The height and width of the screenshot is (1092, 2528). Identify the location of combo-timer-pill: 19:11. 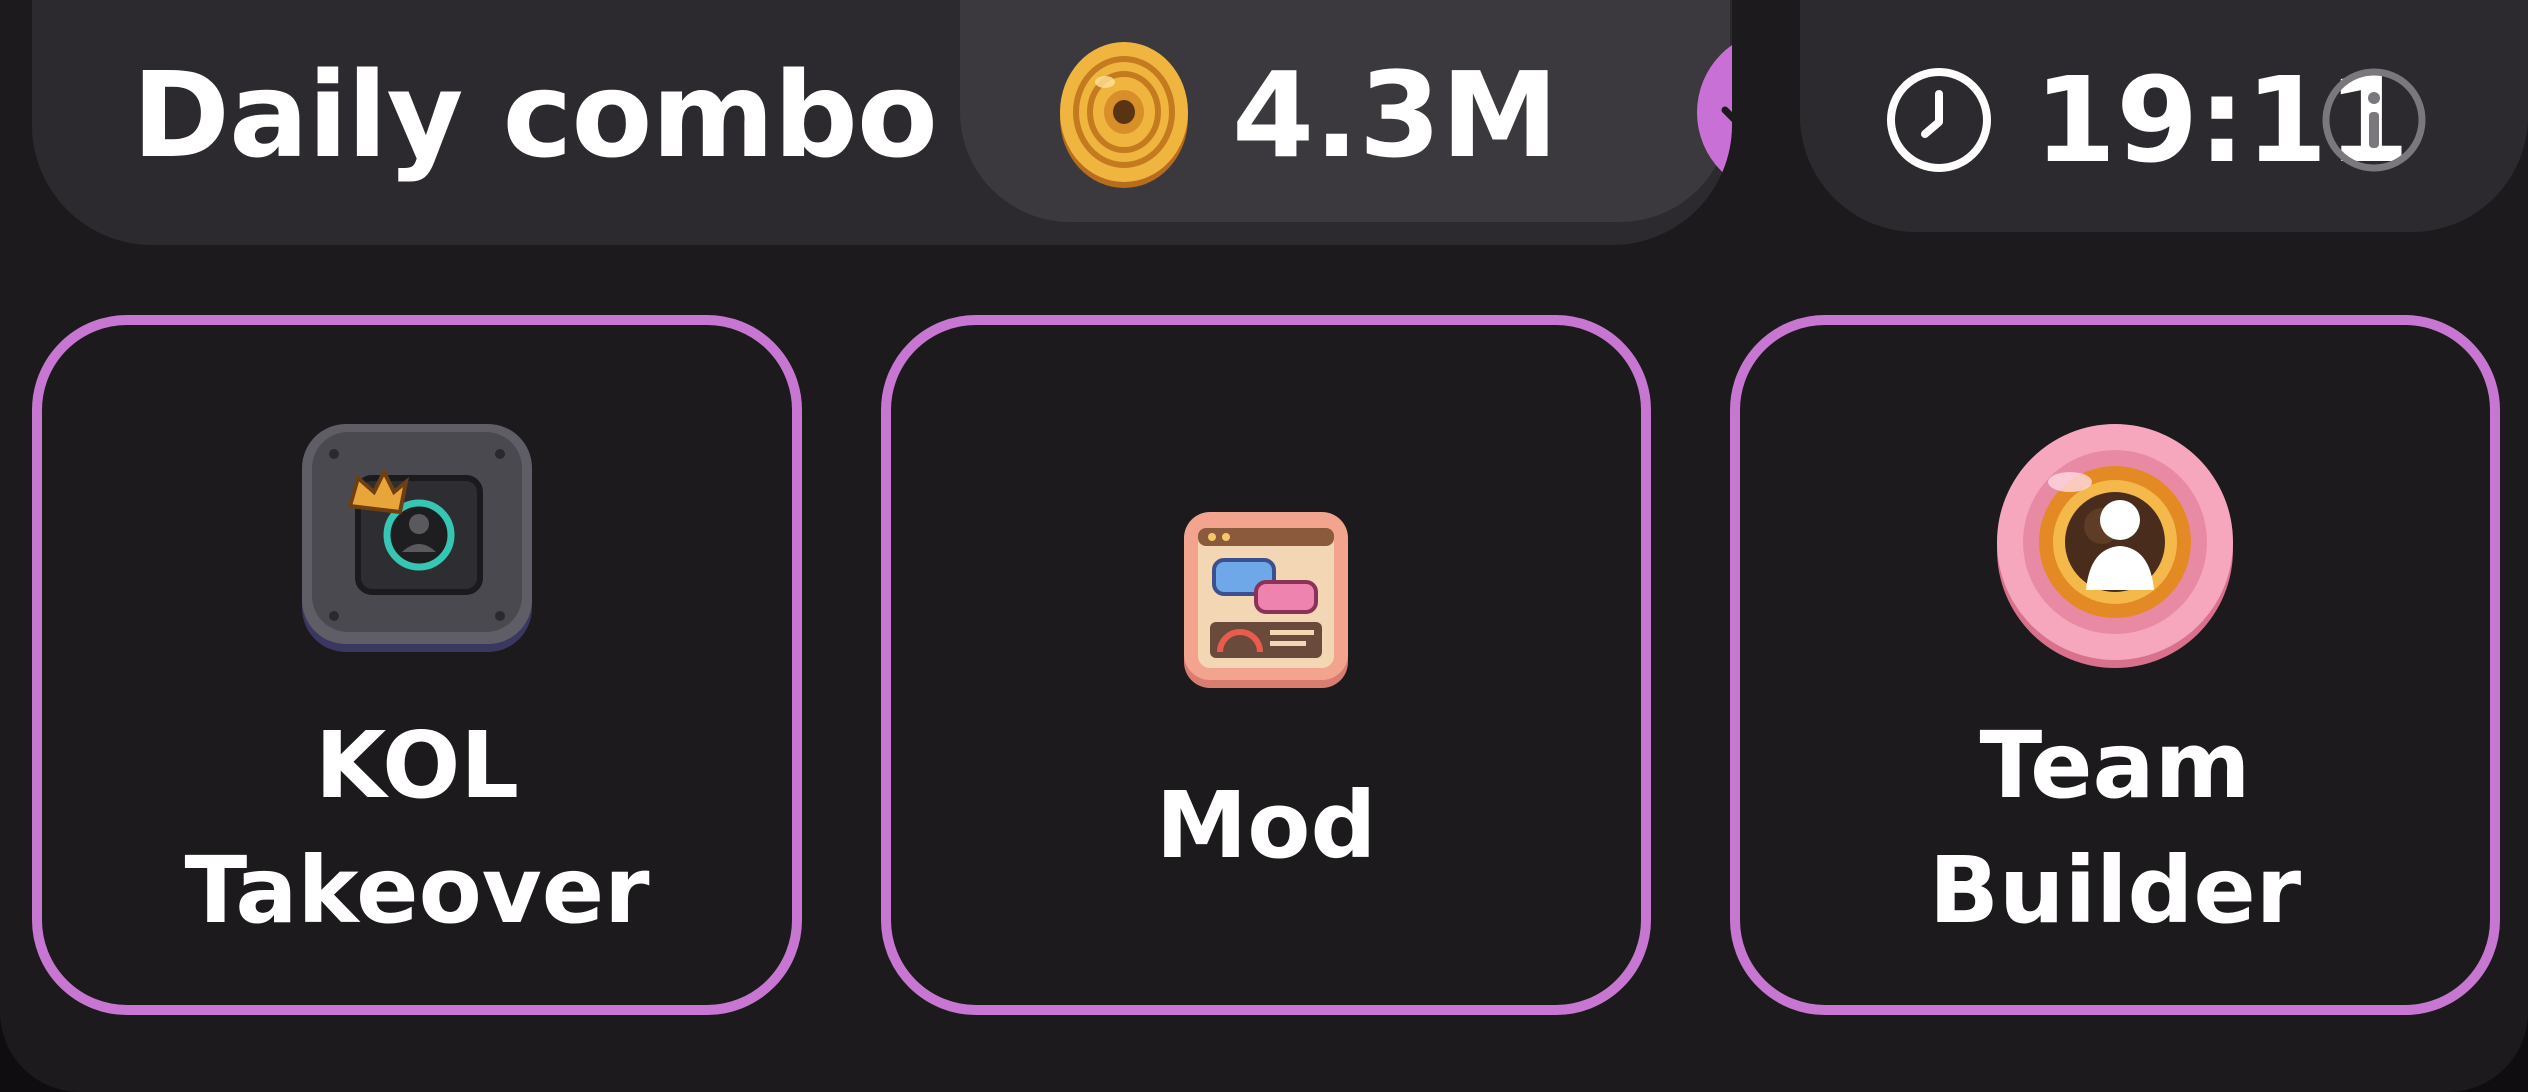
(2164, 116).